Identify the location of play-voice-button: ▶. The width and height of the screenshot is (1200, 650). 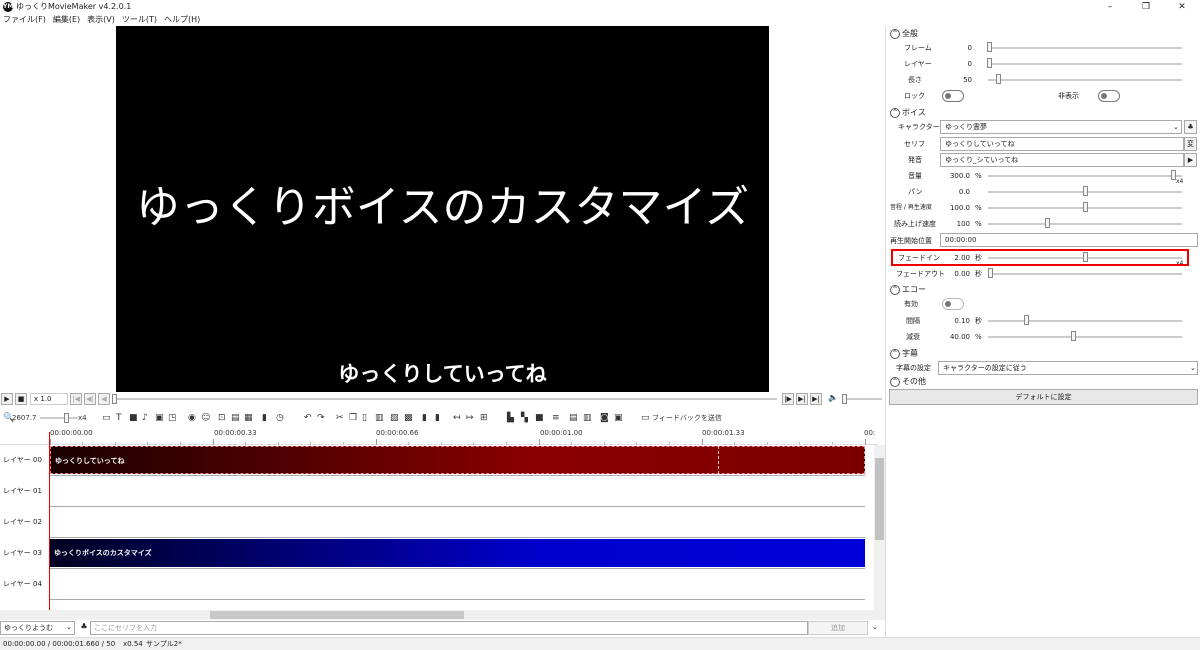
(1190, 160).